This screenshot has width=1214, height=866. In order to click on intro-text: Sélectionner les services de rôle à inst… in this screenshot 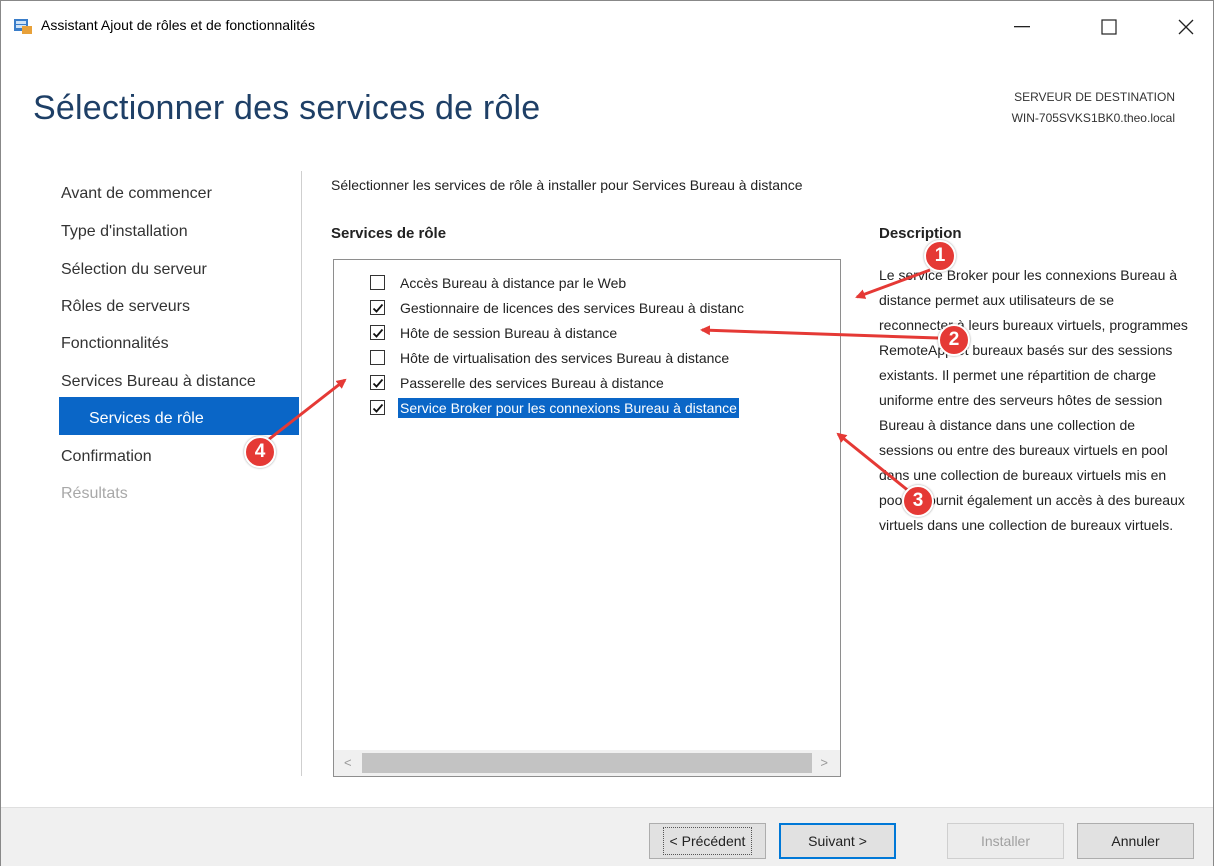, I will do `click(567, 185)`.